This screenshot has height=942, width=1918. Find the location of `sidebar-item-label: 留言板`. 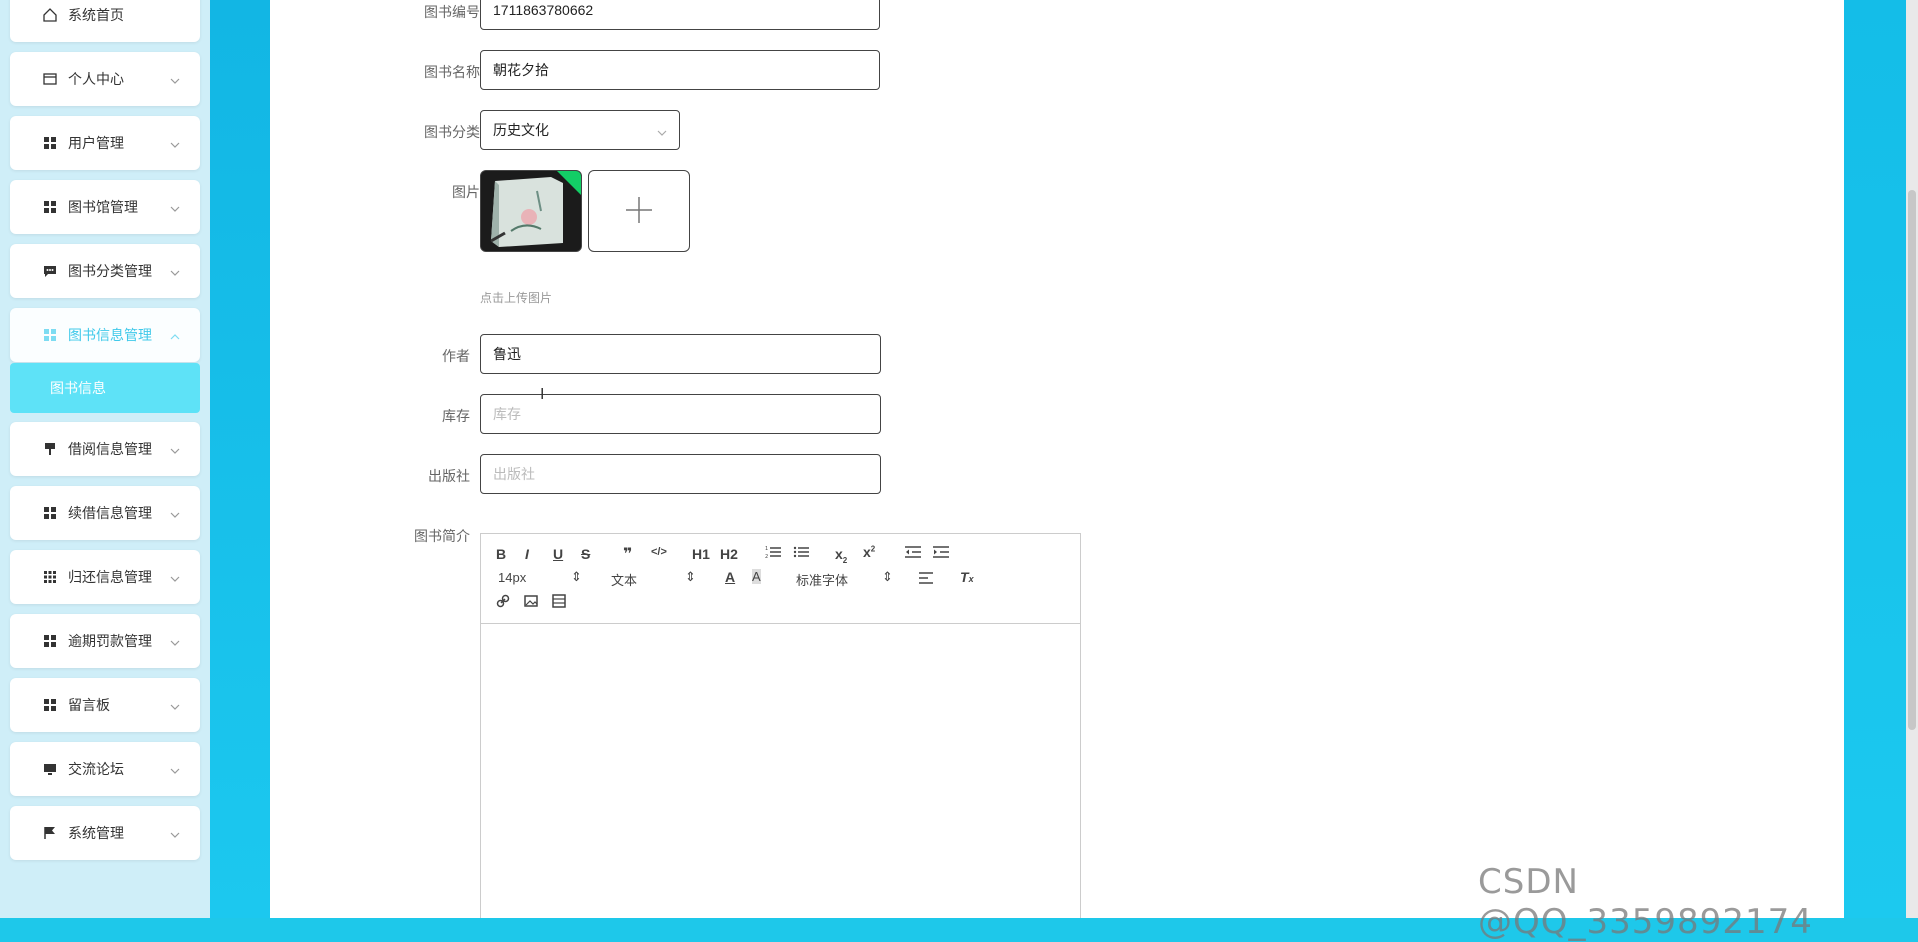

sidebar-item-label: 留言板 is located at coordinates (89, 705).